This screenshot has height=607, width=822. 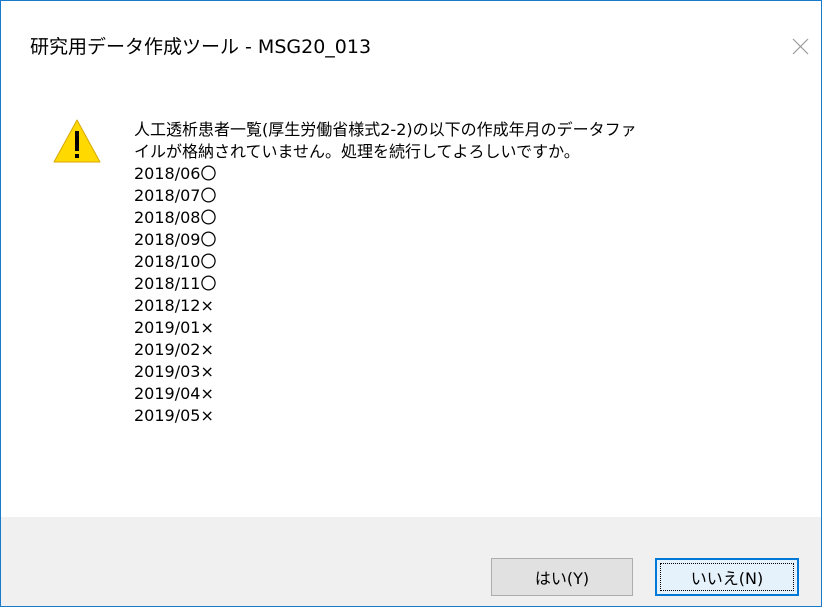 What do you see at coordinates (175, 217) in the screenshot?
I see `month-status-line: 2018/08〇` at bounding box center [175, 217].